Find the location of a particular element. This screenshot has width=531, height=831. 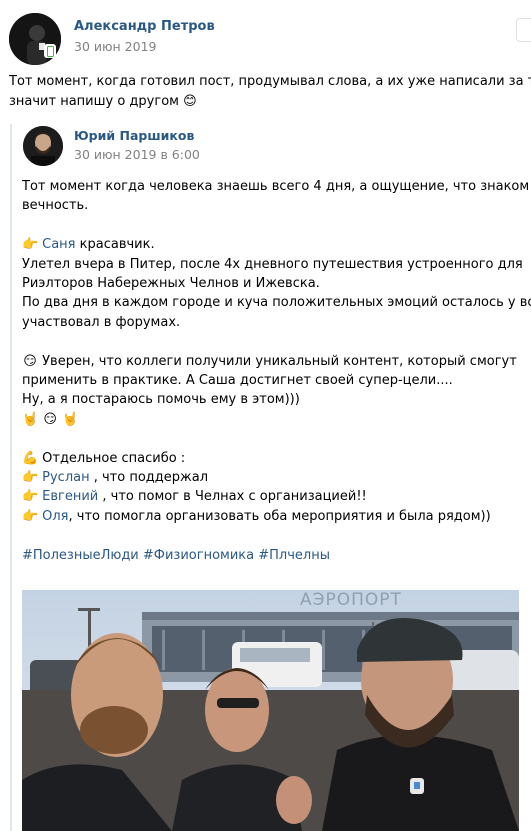

repost-author-name: Юрий Паршиков is located at coordinates (134, 135).